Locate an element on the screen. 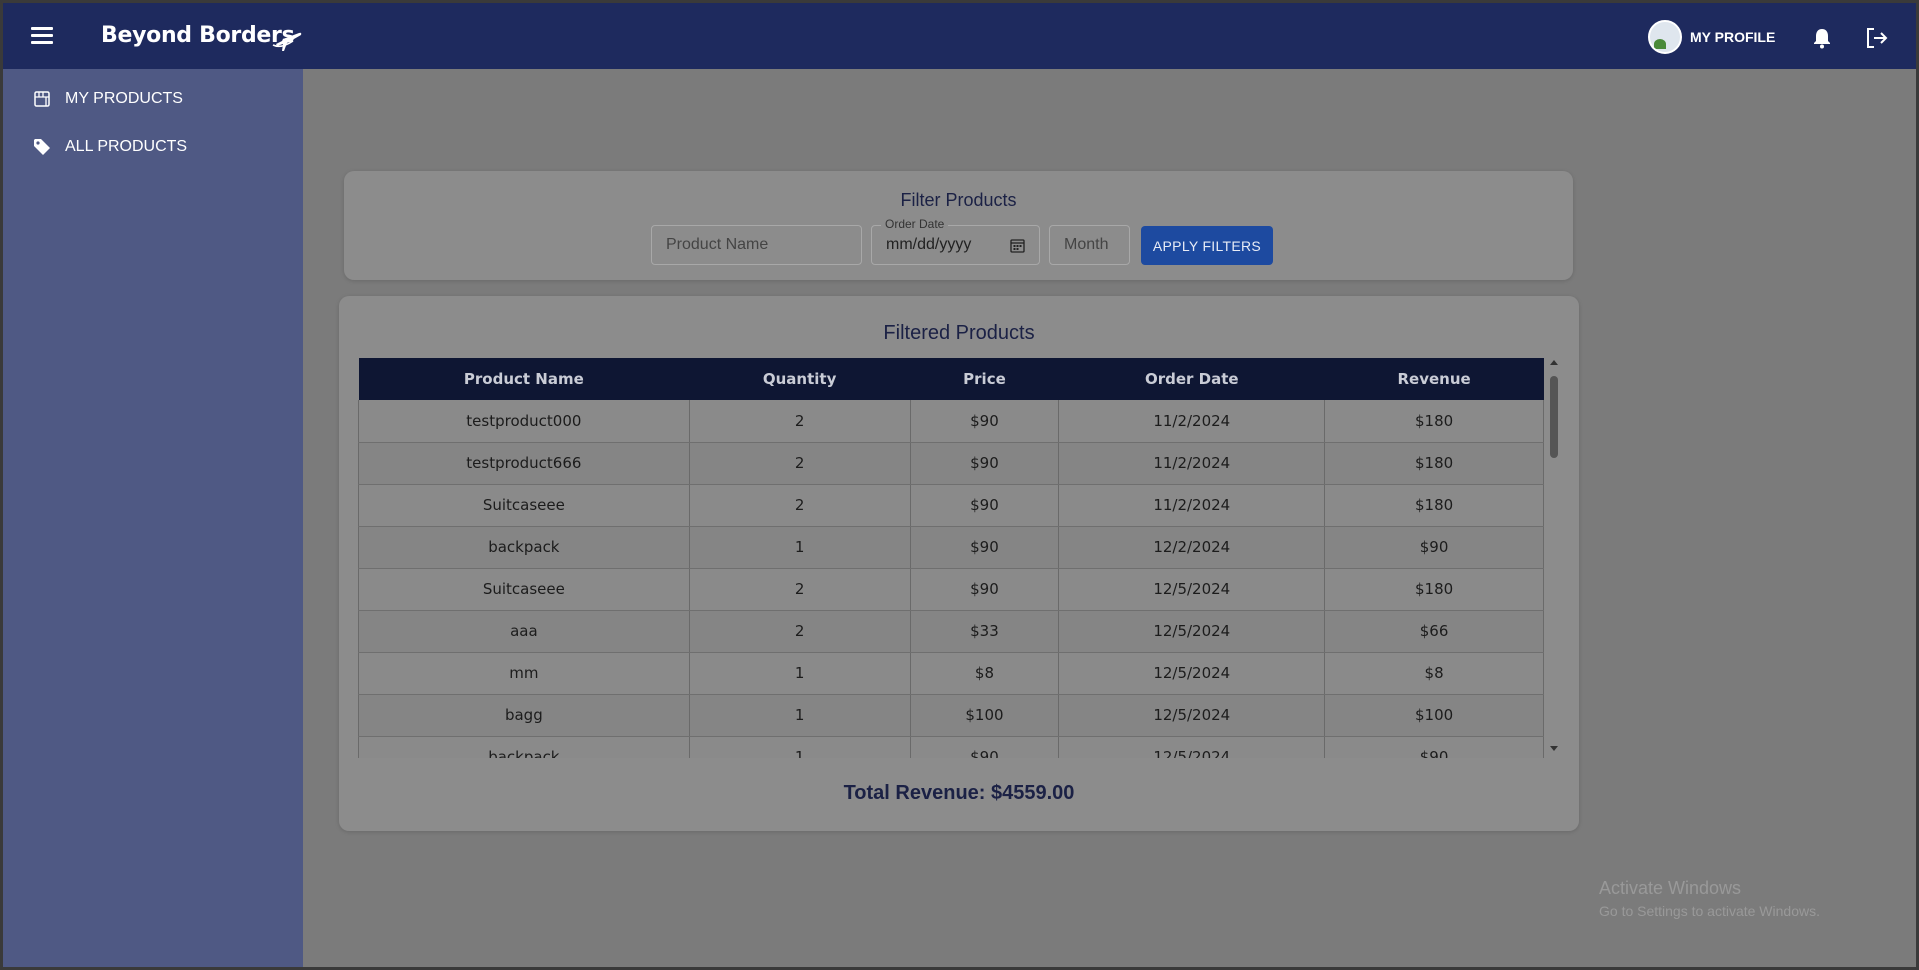 The width and height of the screenshot is (1919, 970). top-app-bar: Beyond Borders MY PROFILE is located at coordinates (959, 36).